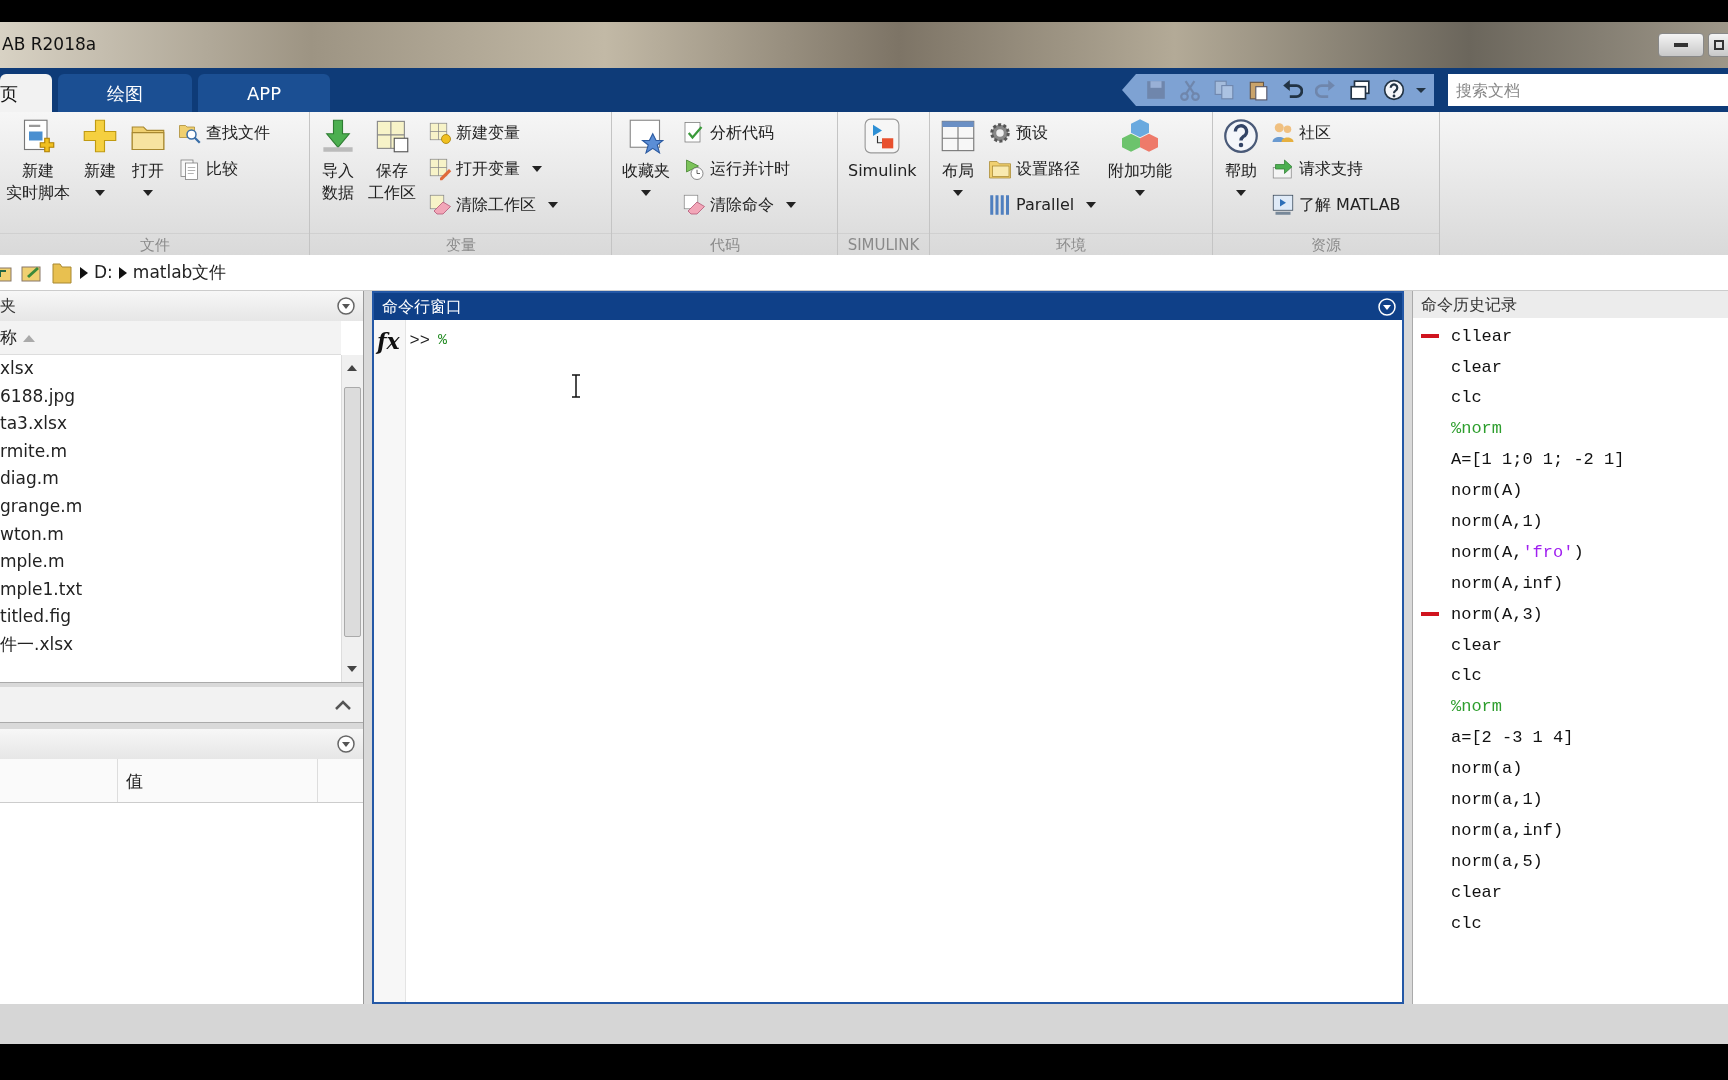 The image size is (1728, 1080). What do you see at coordinates (26, 93) in the screenshot?
I see `ribbon-tab: 页` at bounding box center [26, 93].